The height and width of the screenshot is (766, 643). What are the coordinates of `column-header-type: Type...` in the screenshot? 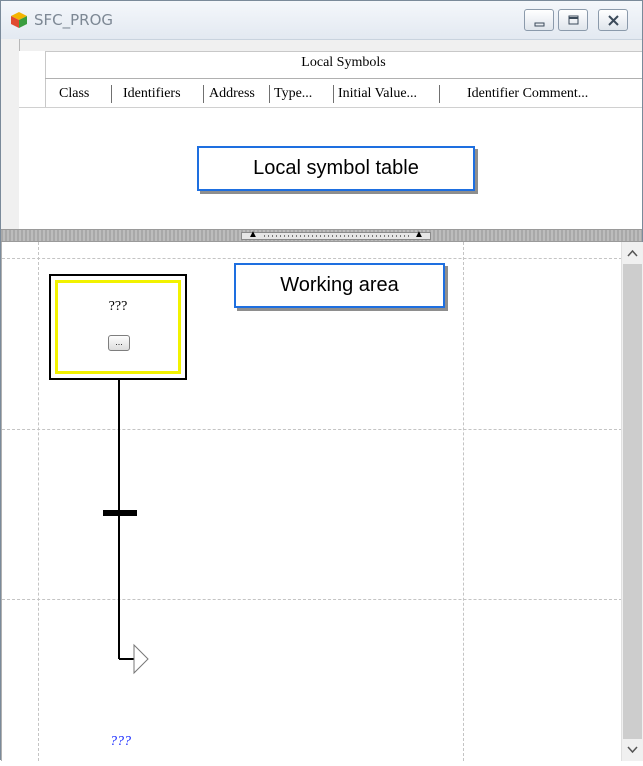 It's located at (293, 94).